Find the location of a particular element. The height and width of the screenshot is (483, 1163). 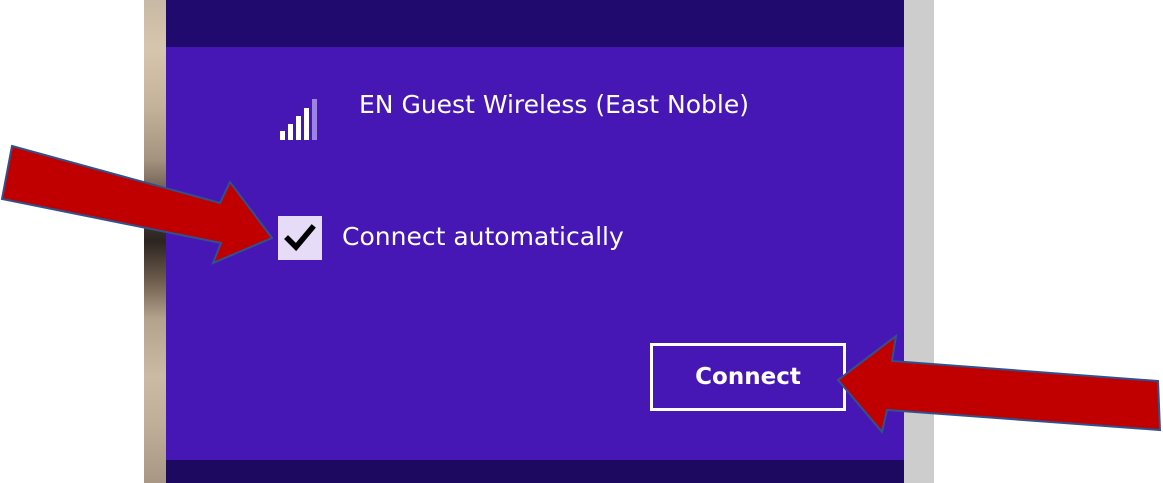

network-name: EN Guest Wireless (East Noble) is located at coordinates (554, 104).